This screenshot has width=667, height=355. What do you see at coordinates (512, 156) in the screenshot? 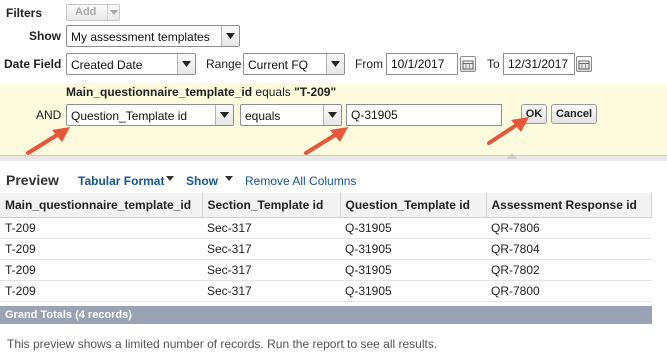
I see `collapse-handle-icon` at bounding box center [512, 156].